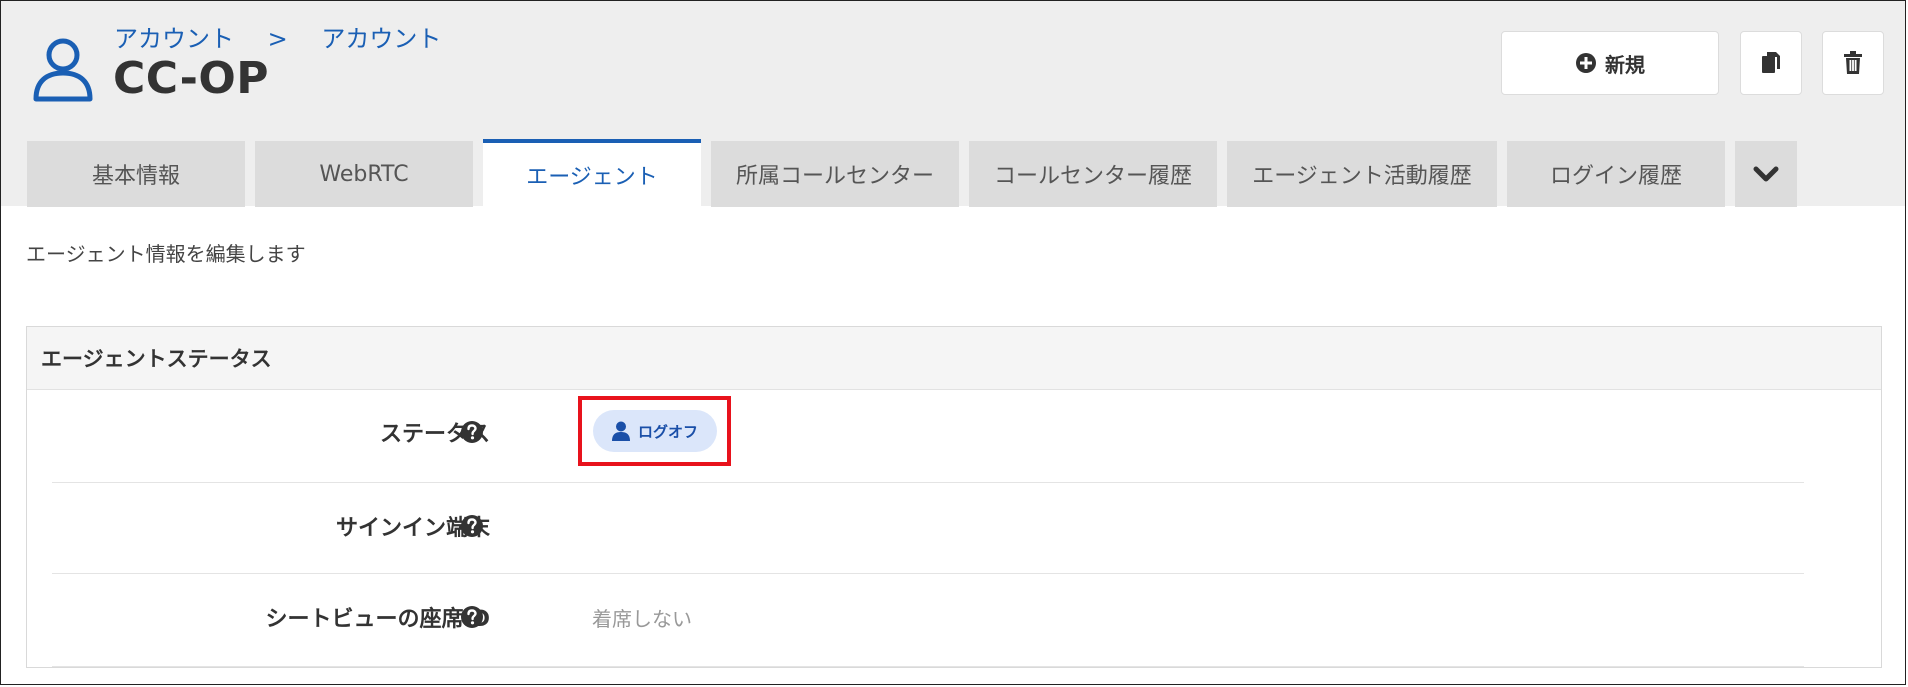 Image resolution: width=1908 pixels, height=687 pixels. I want to click on breadcrumb-link-account-current: アカウント, so click(381, 39).